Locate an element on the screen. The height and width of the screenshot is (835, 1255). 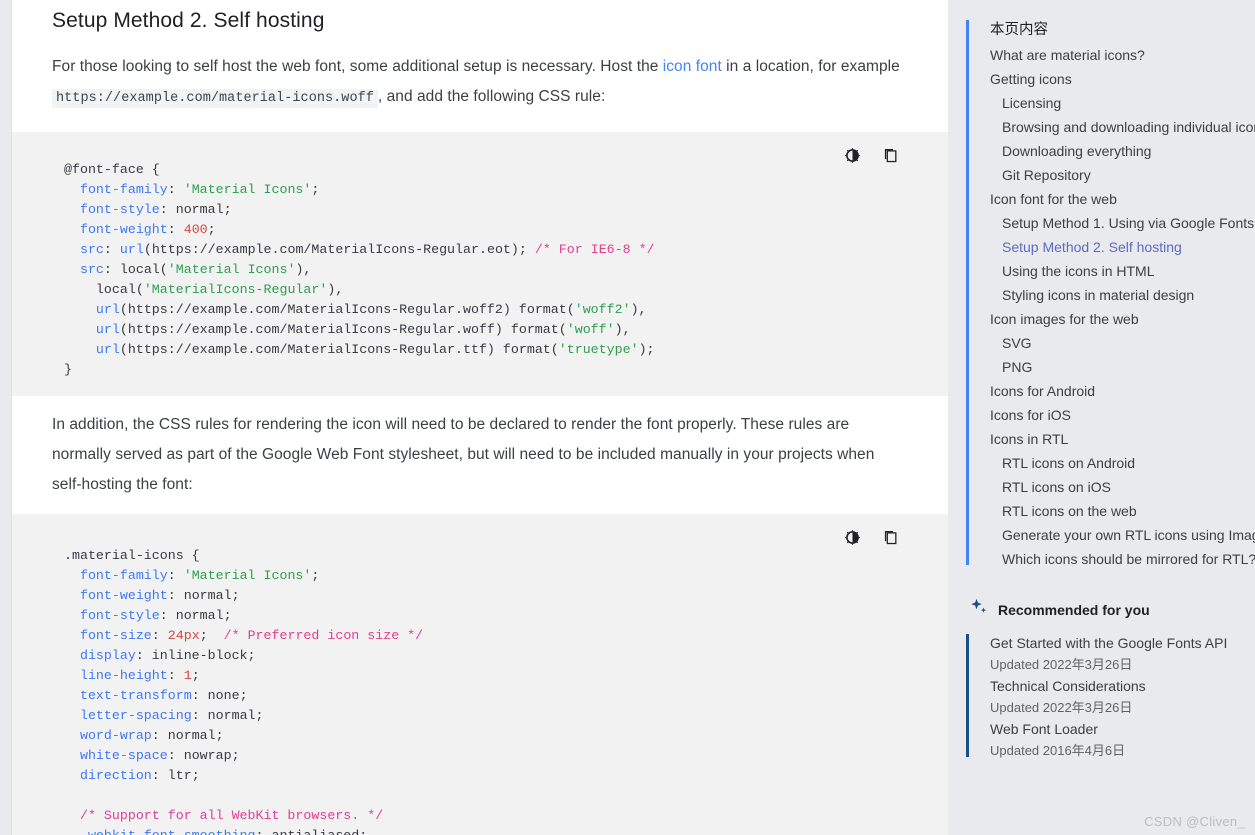
toc-item: Icon font for the web is located at coordinates (1116, 199).